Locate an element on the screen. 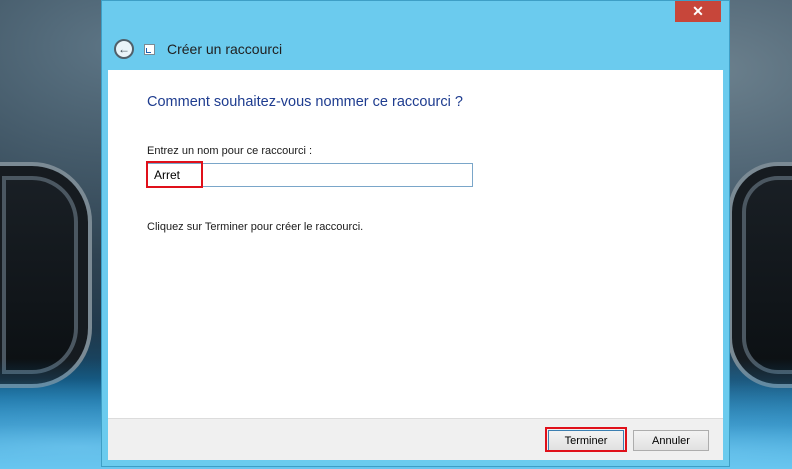  window-title: Créer un raccourci is located at coordinates (225, 49).